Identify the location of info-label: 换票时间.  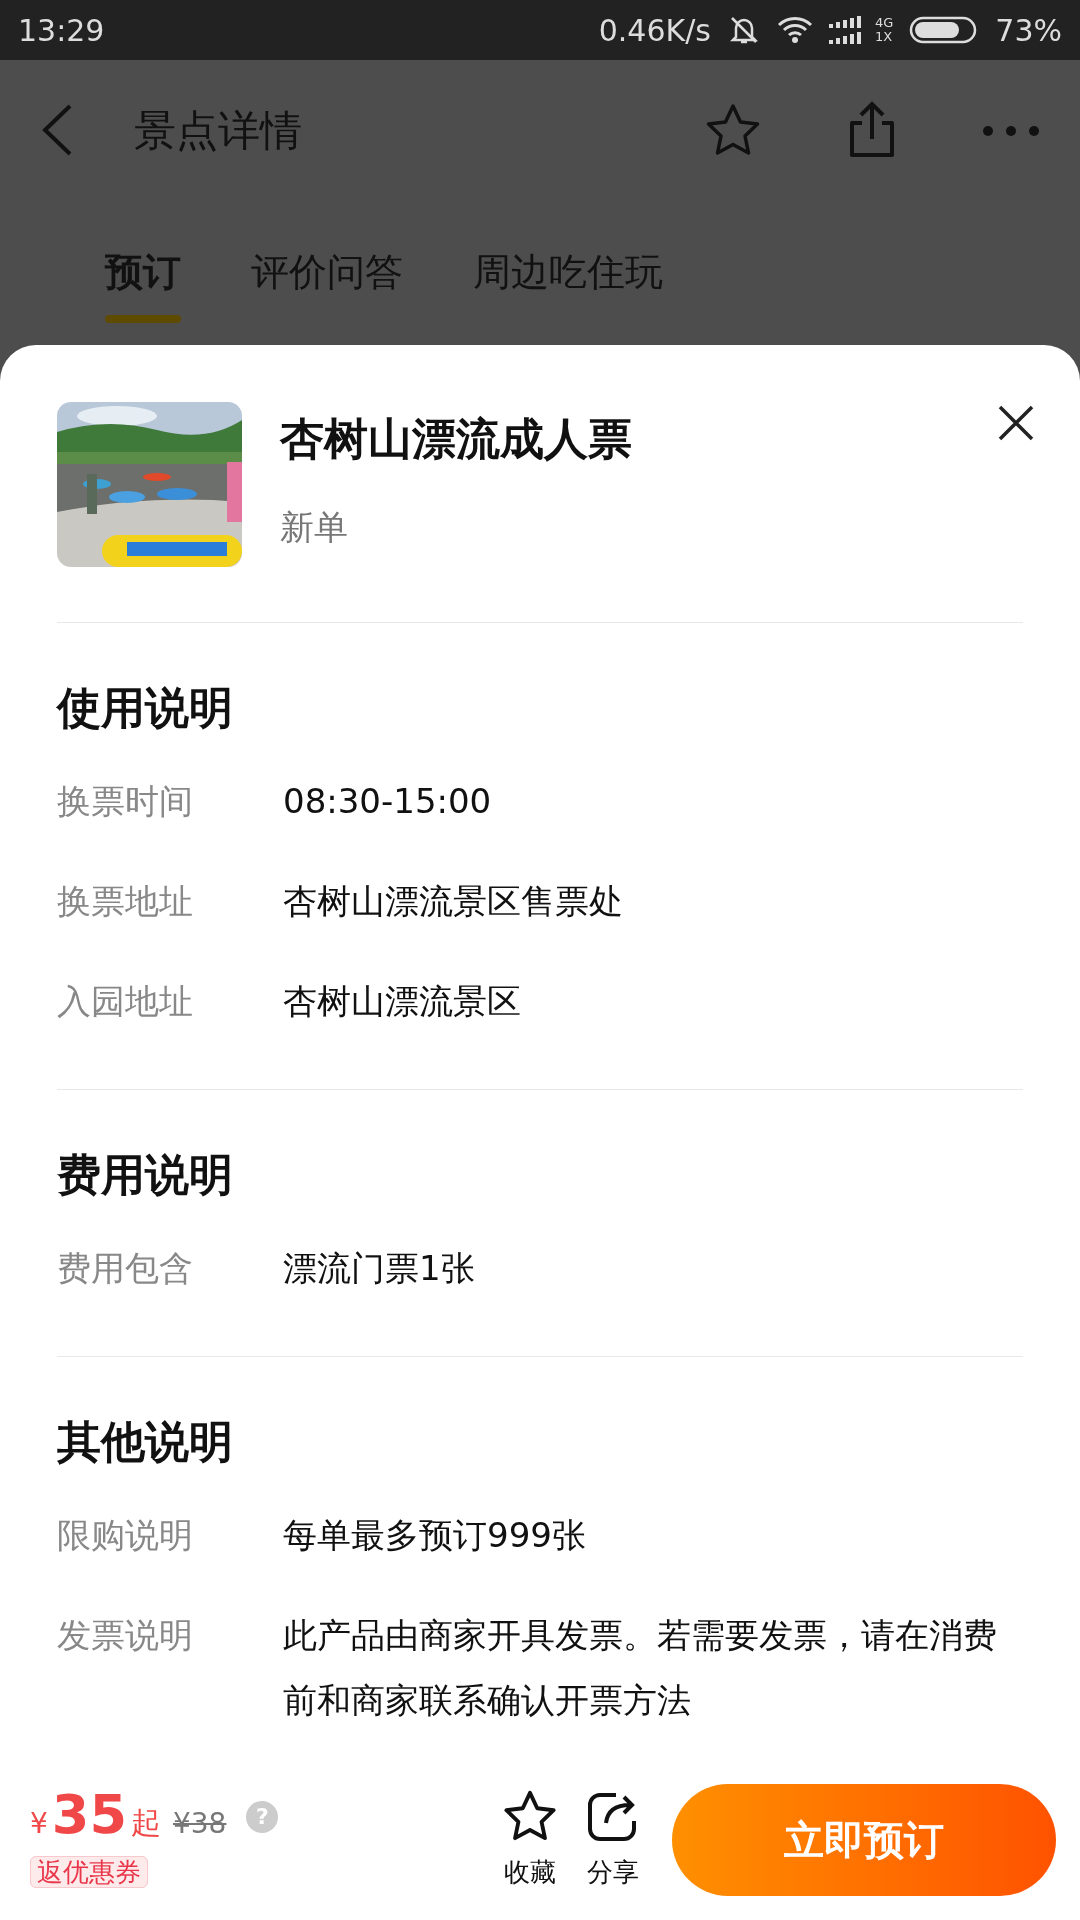
(125, 801).